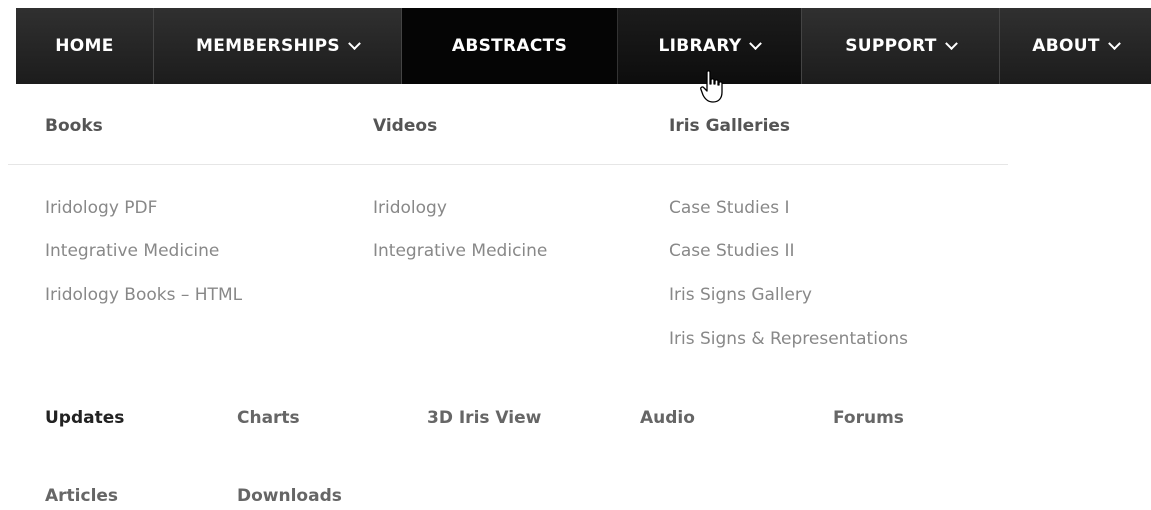 The width and height of the screenshot is (1151, 510). What do you see at coordinates (667, 418) in the screenshot?
I see `link-audio: Audio` at bounding box center [667, 418].